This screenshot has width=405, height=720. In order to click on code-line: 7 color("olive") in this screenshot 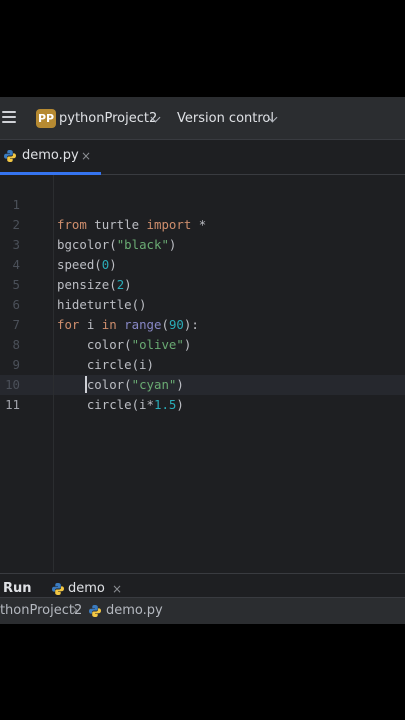, I will do `click(202, 323)`.